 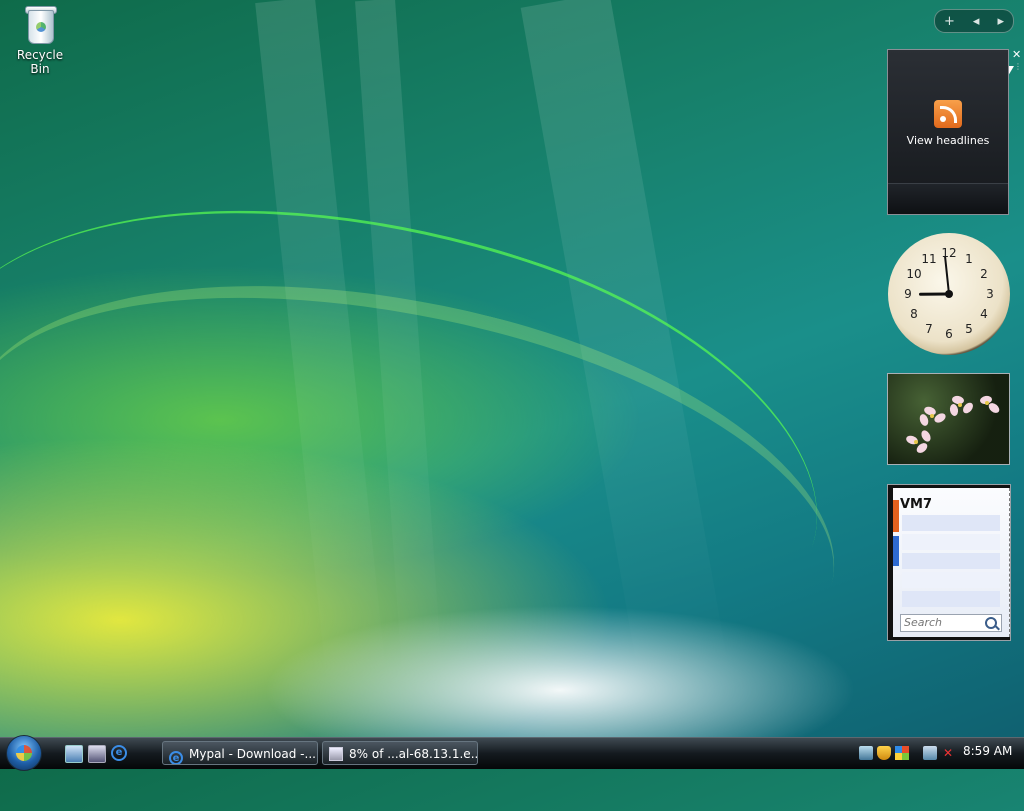 What do you see at coordinates (990, 294) in the screenshot?
I see `clock-number: 3` at bounding box center [990, 294].